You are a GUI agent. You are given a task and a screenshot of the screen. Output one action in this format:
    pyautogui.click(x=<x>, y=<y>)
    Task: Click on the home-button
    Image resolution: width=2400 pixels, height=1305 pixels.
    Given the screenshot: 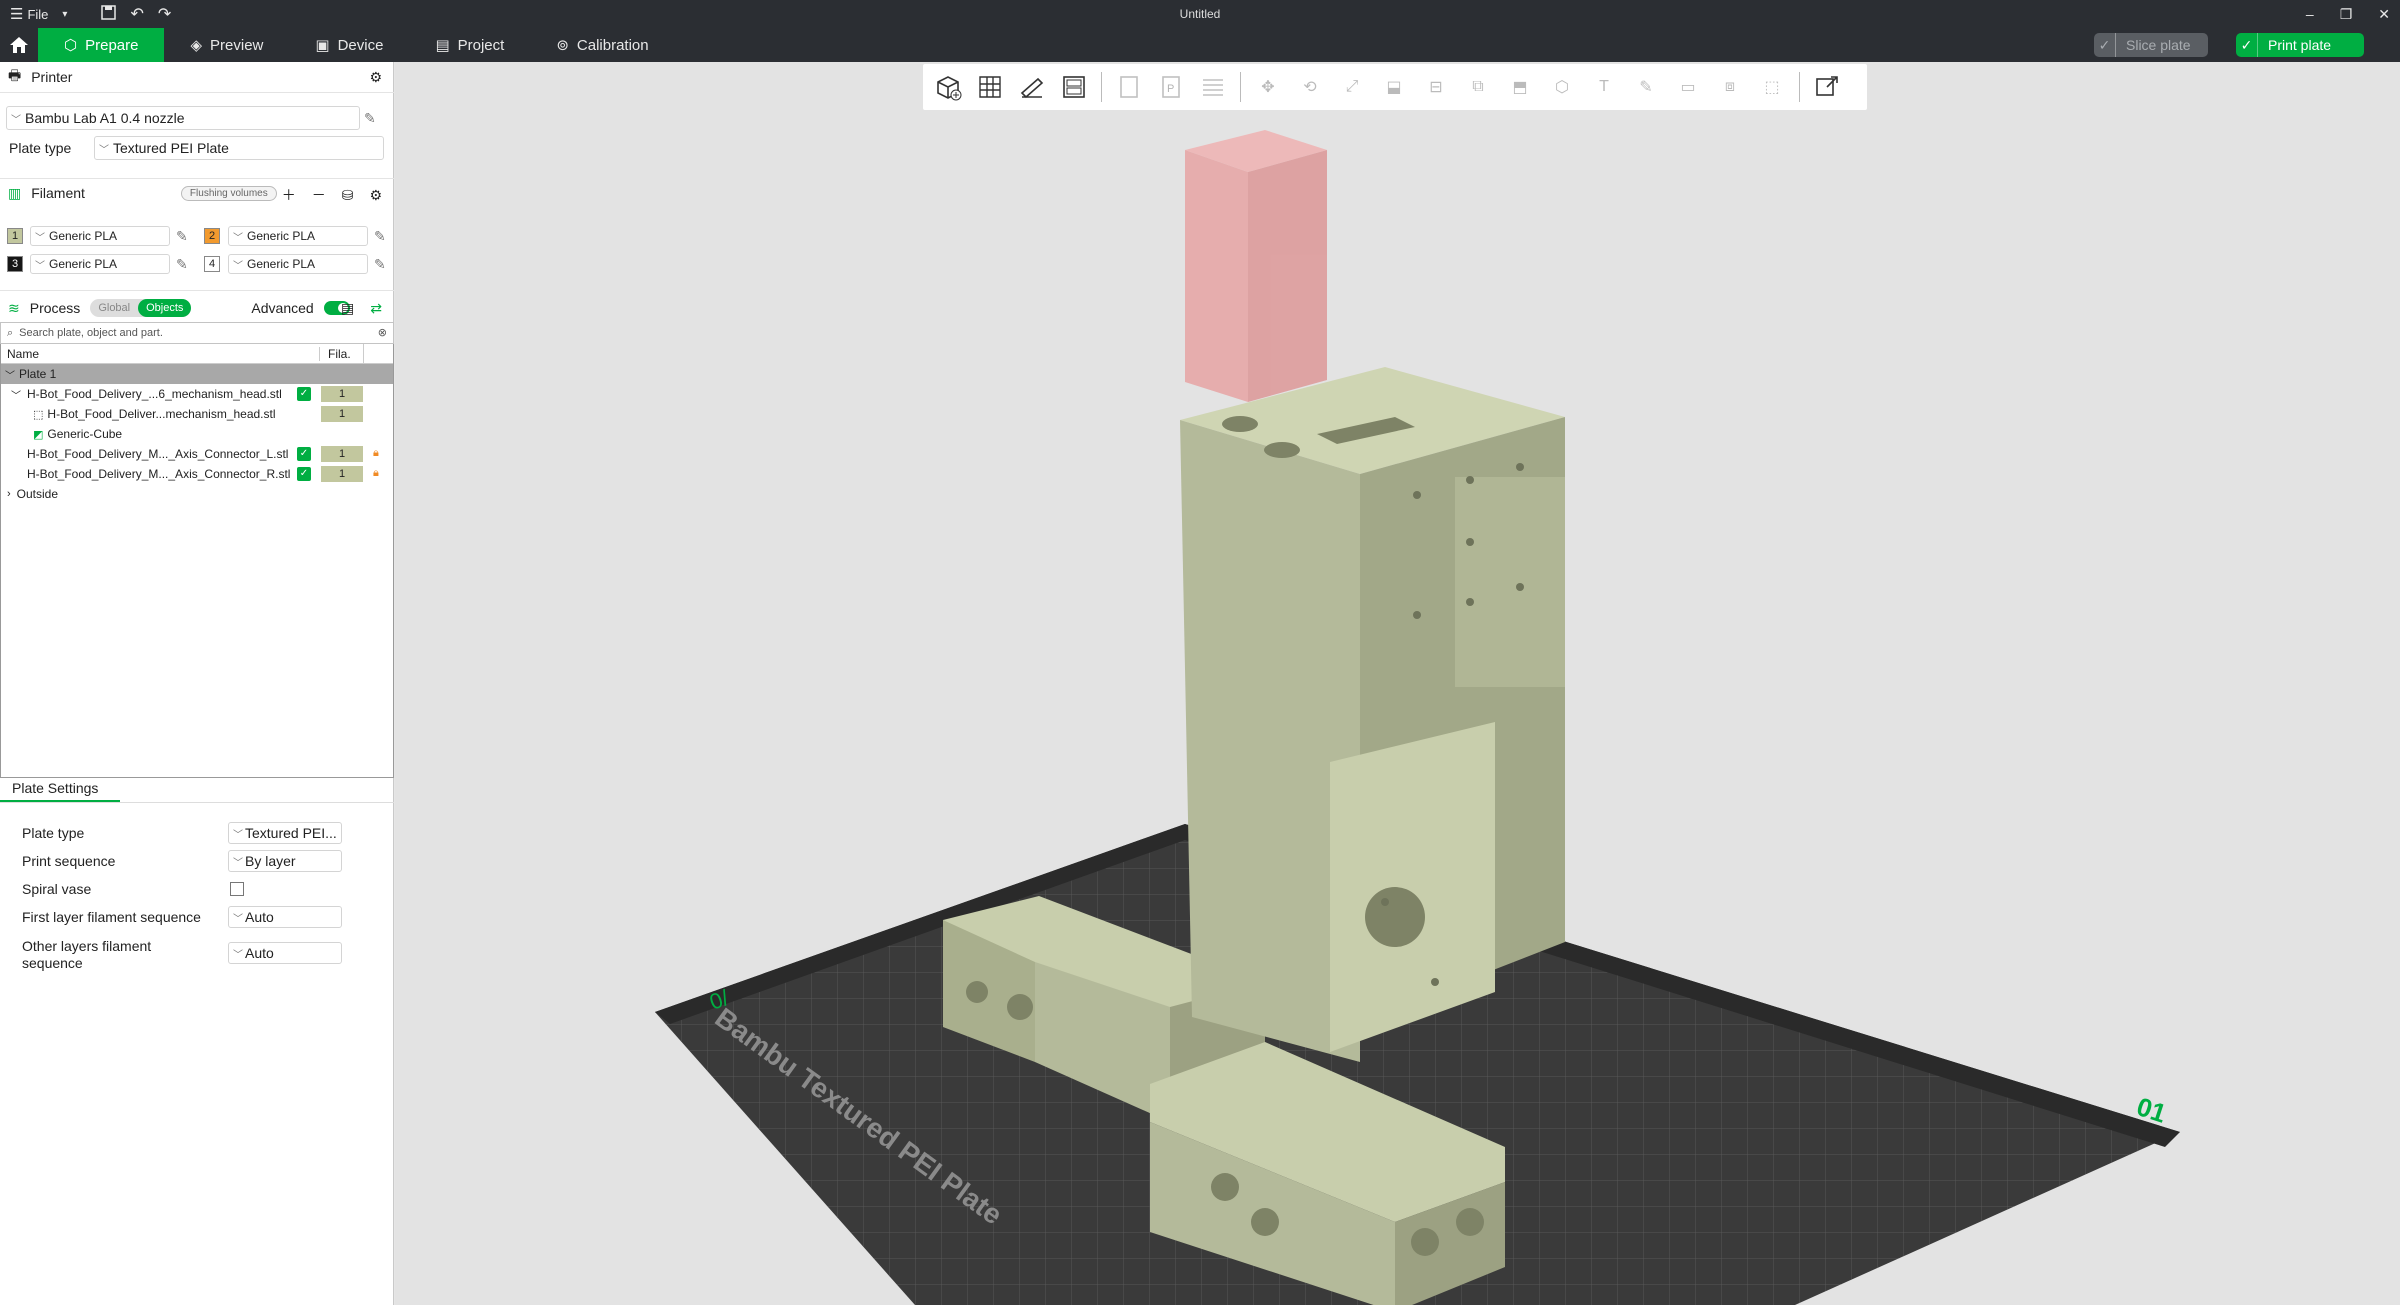 What is the action you would take?
    pyautogui.click(x=19, y=45)
    